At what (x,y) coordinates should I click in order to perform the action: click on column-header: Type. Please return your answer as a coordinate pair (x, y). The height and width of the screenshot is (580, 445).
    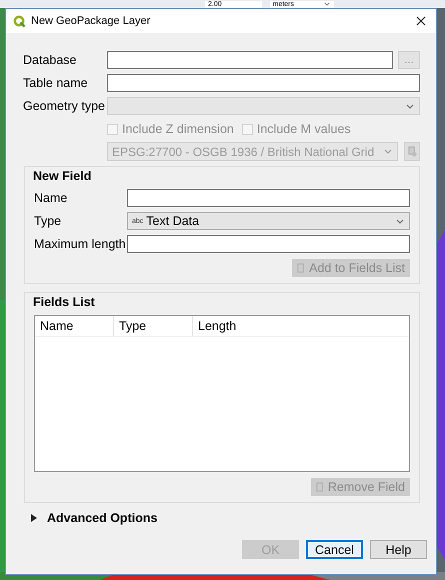
    Looking at the image, I should click on (153, 326).